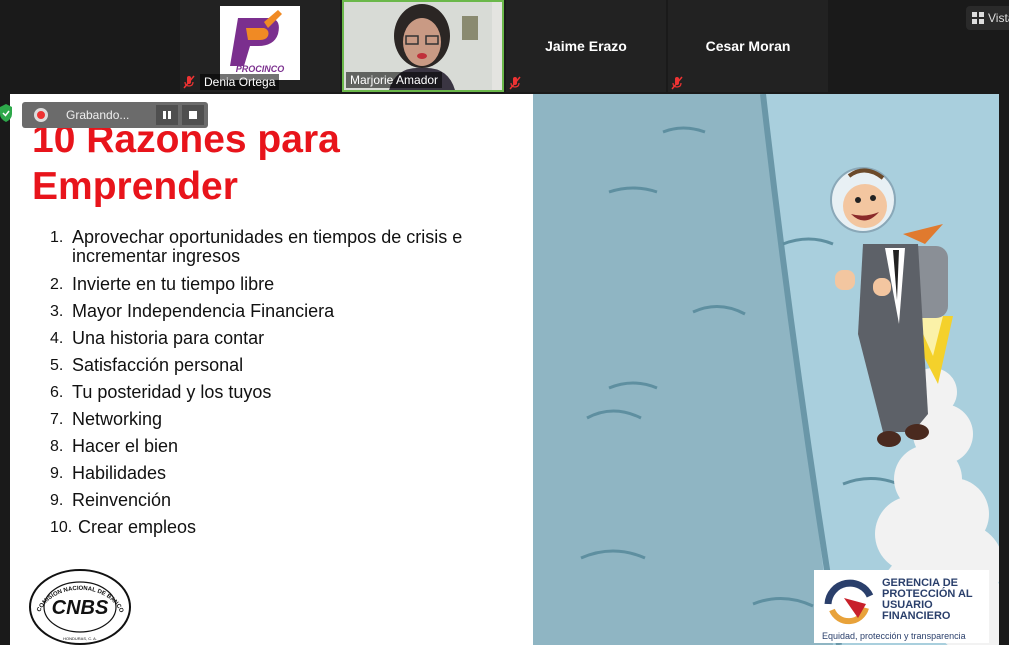  What do you see at coordinates (108, 473) in the screenshot?
I see `list-item: 9. Habilidades` at bounding box center [108, 473].